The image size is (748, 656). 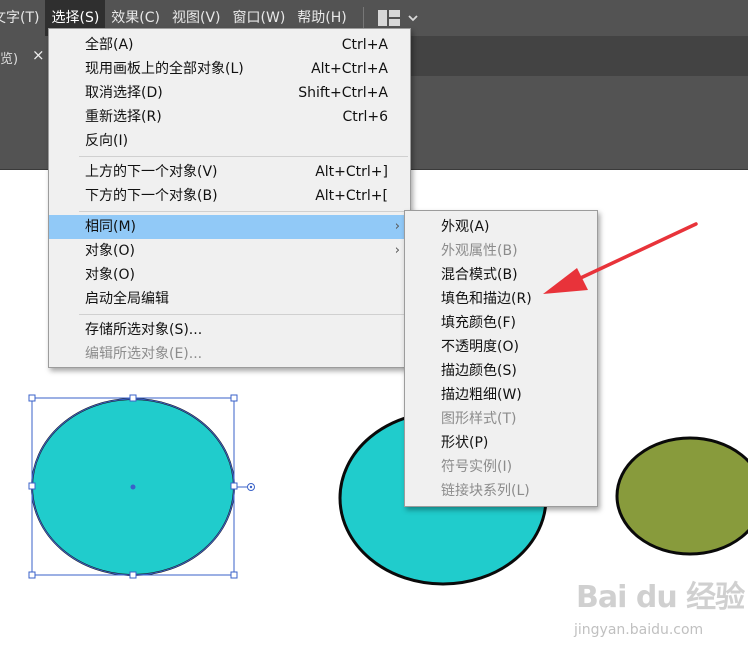 I want to click on submenu-item-blending-mode: 混合模式(B), so click(x=501, y=275).